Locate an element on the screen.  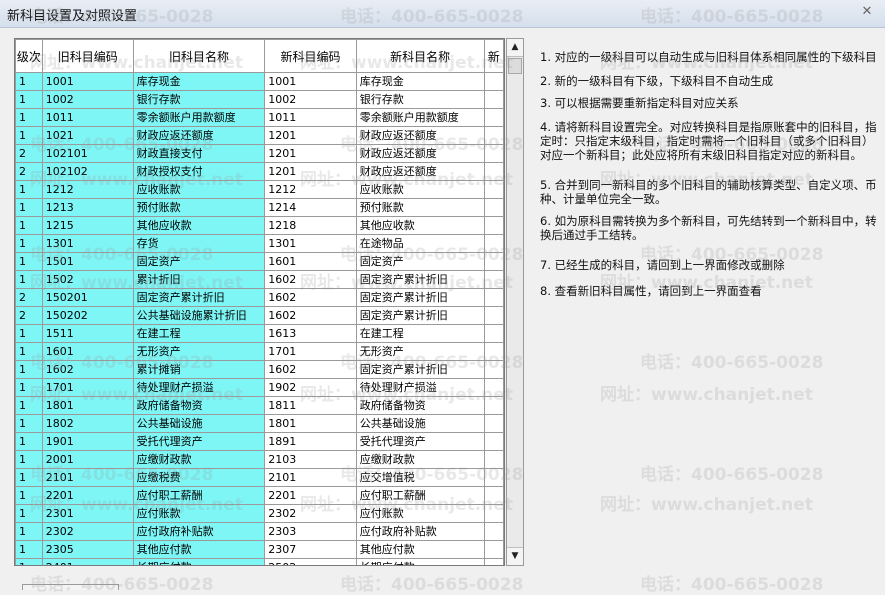
table-row: 1 1901 受托代理资产 1891 受托代理资产 is located at coordinates (259, 441).